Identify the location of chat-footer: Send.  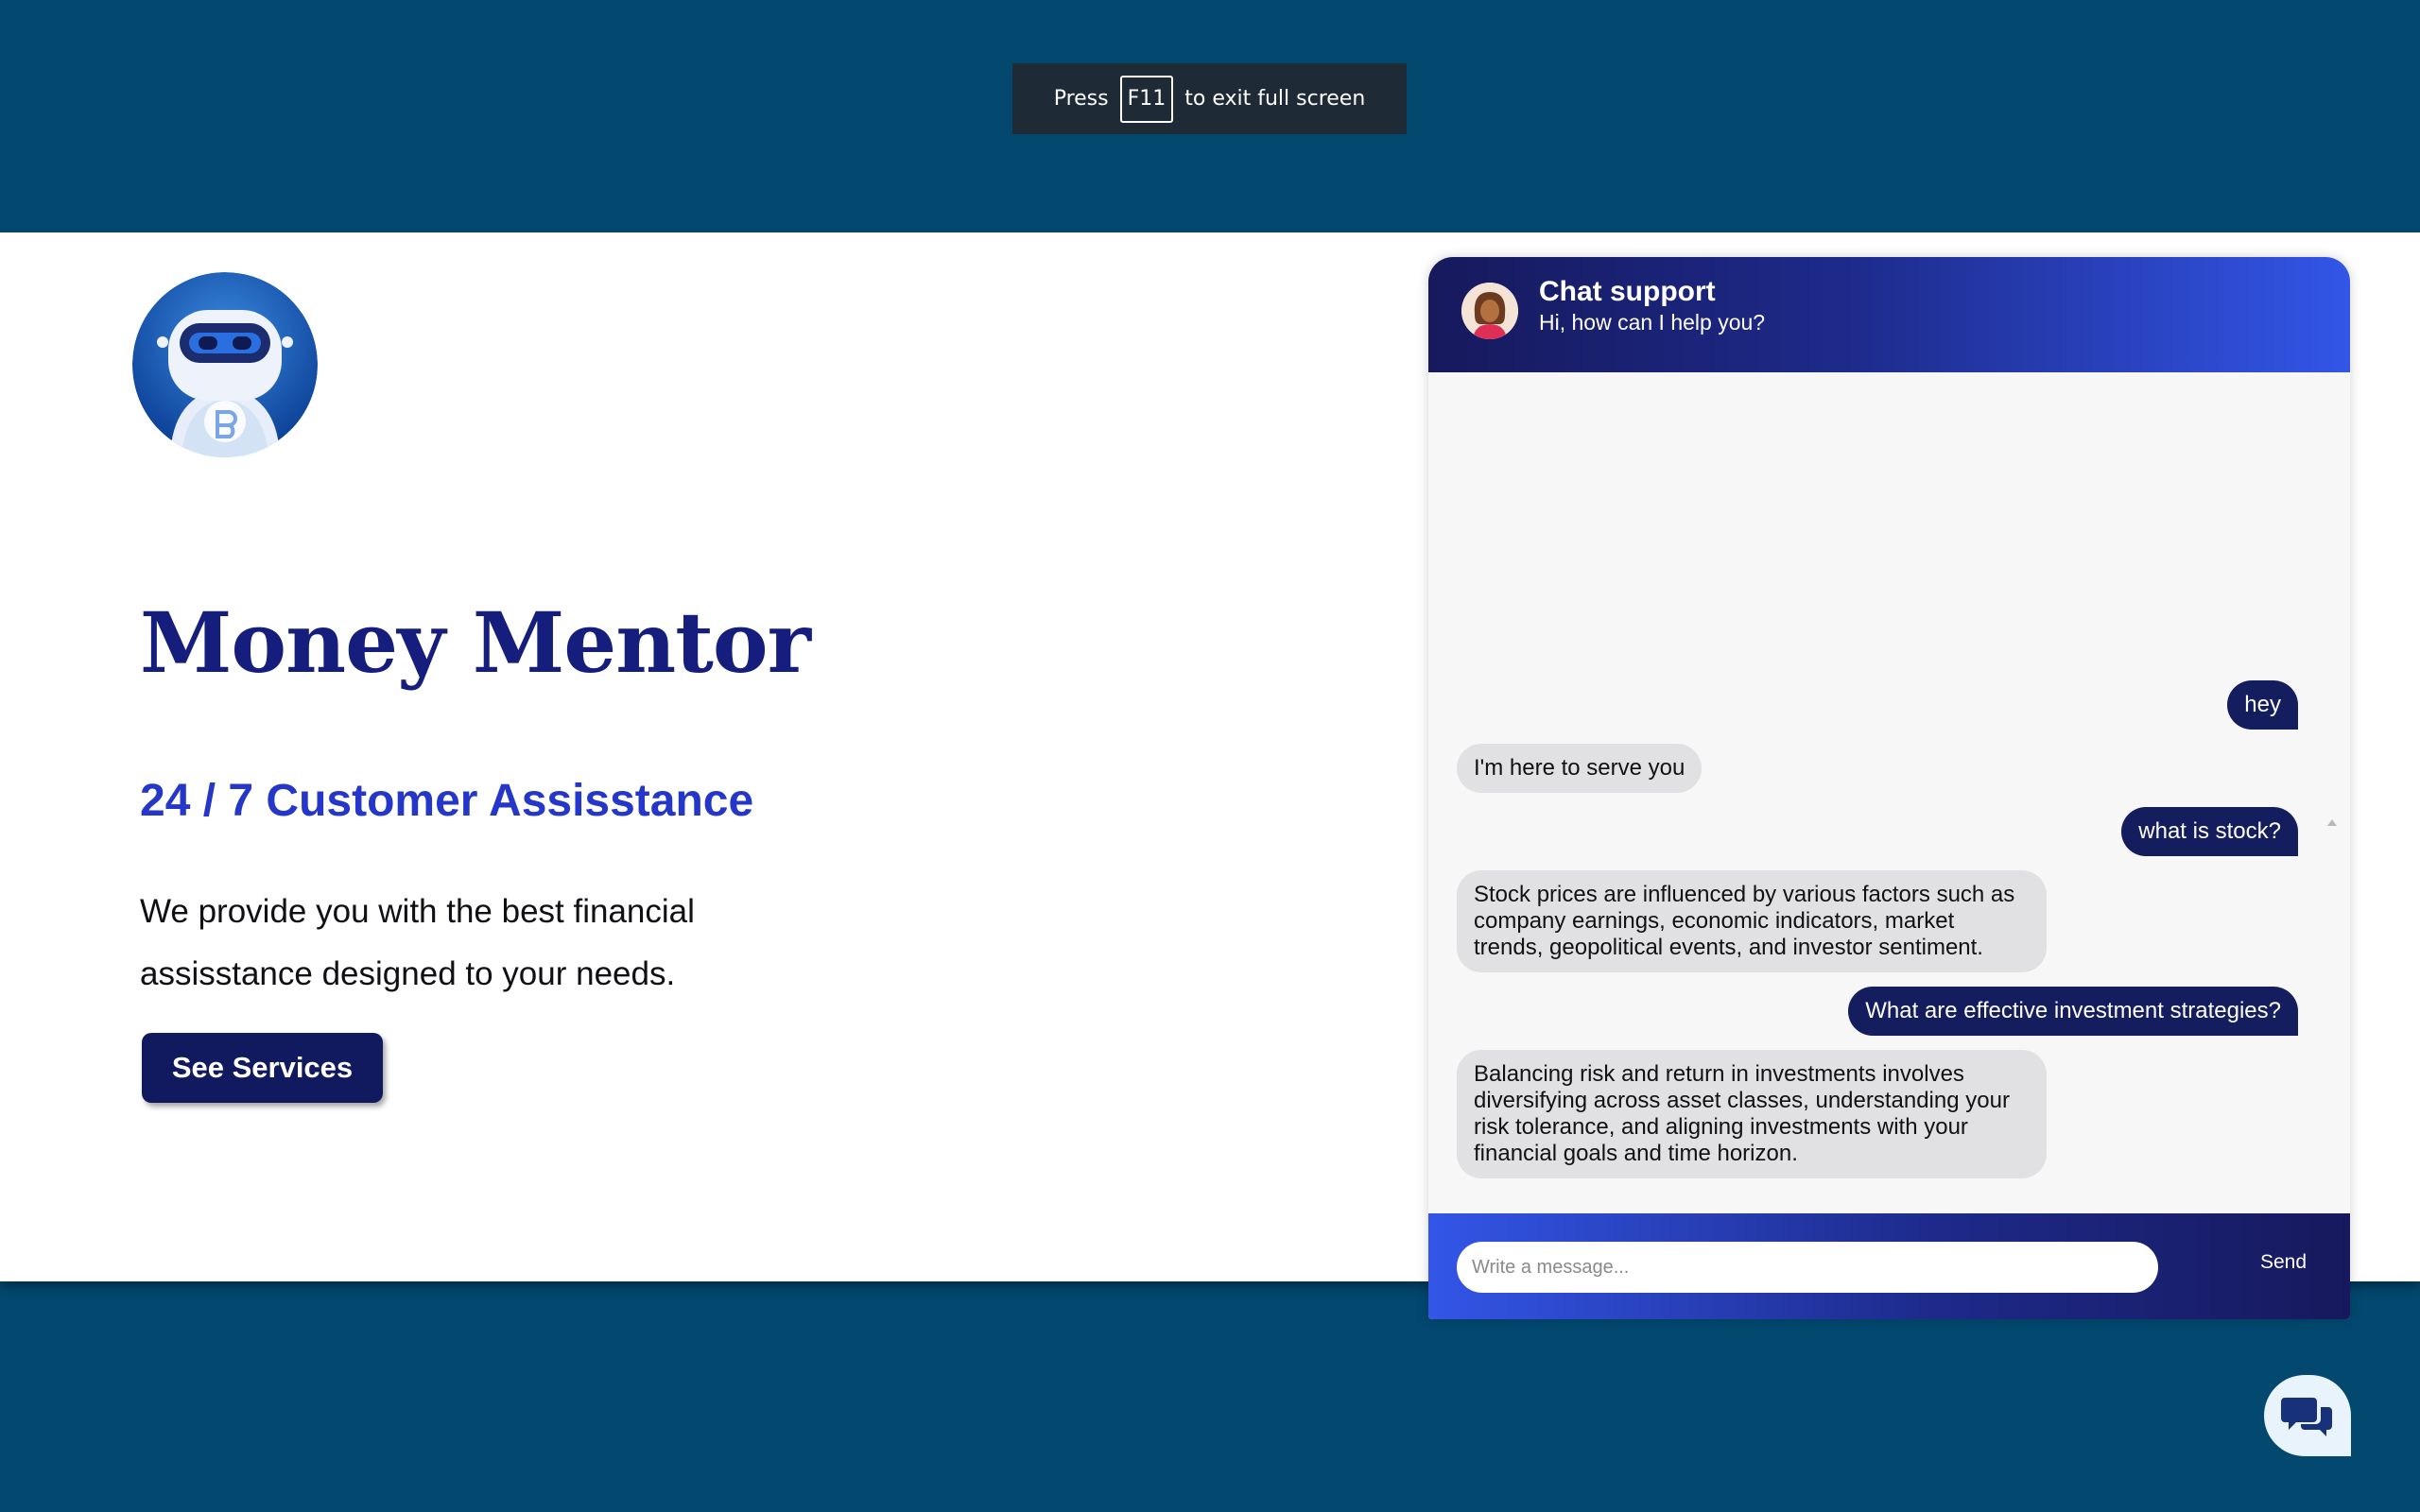
(1889, 1266).